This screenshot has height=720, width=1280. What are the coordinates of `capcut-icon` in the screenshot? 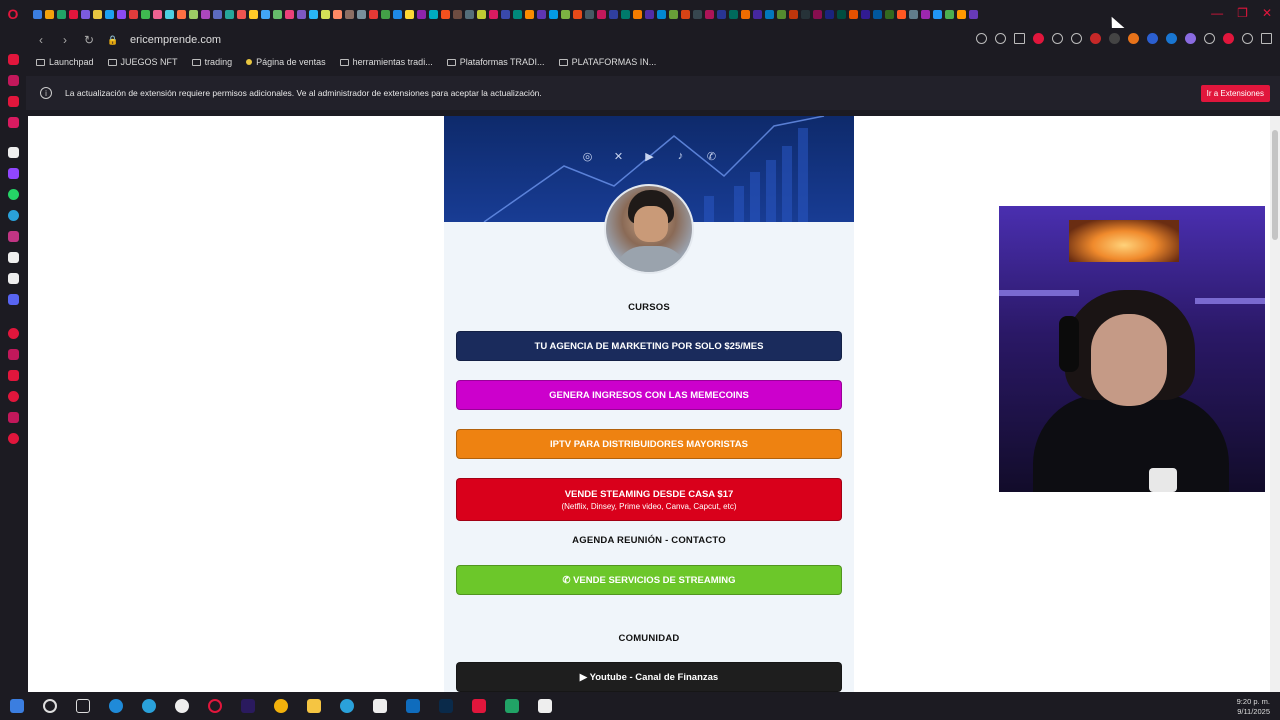 It's located at (380, 706).